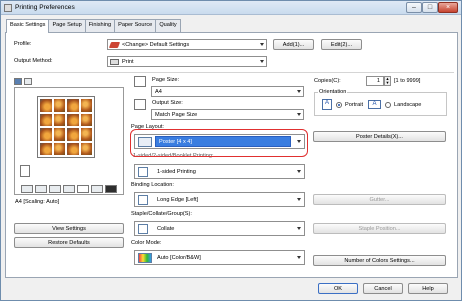 This screenshot has width=462, height=301. I want to click on profile-value: <Change> Default Settings, so click(156, 44).